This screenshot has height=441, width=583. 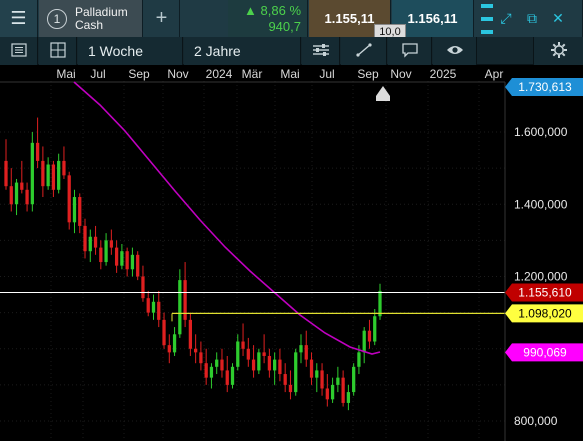 What do you see at coordinates (536, 421) in the screenshot?
I see `y-tick-label: 800,000` at bounding box center [536, 421].